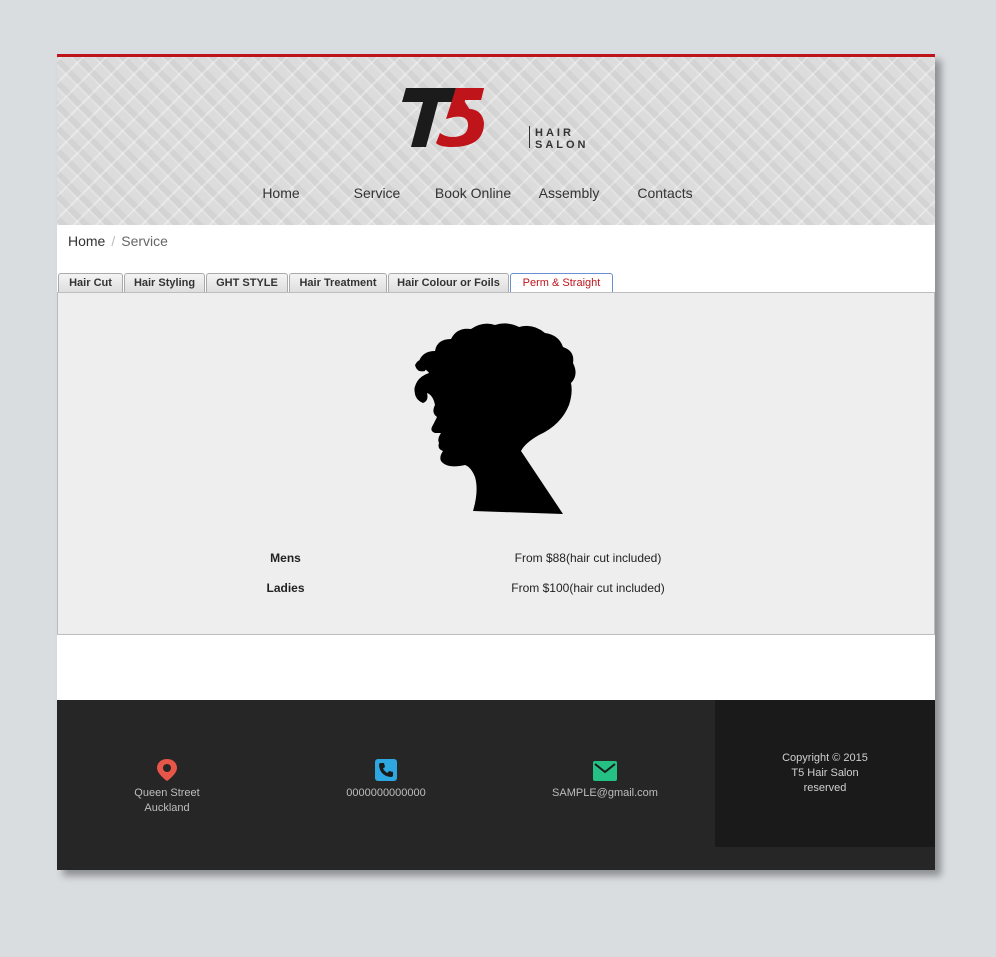 The image size is (996, 957). What do you see at coordinates (285, 558) in the screenshot?
I see `price-label-mens: Mens` at bounding box center [285, 558].